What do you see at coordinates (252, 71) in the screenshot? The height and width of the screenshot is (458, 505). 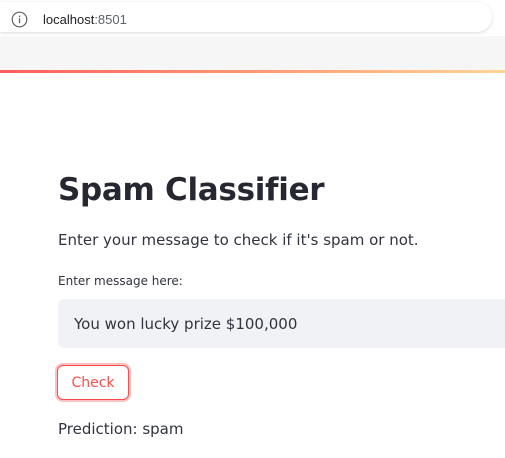 I see `header-decoration-bar` at bounding box center [252, 71].